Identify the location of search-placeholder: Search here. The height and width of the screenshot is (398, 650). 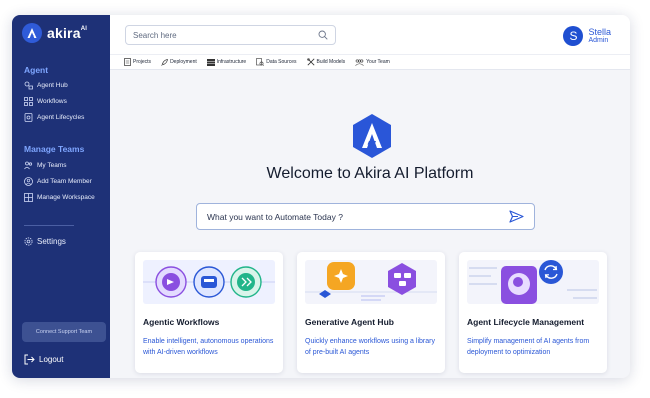
(155, 35).